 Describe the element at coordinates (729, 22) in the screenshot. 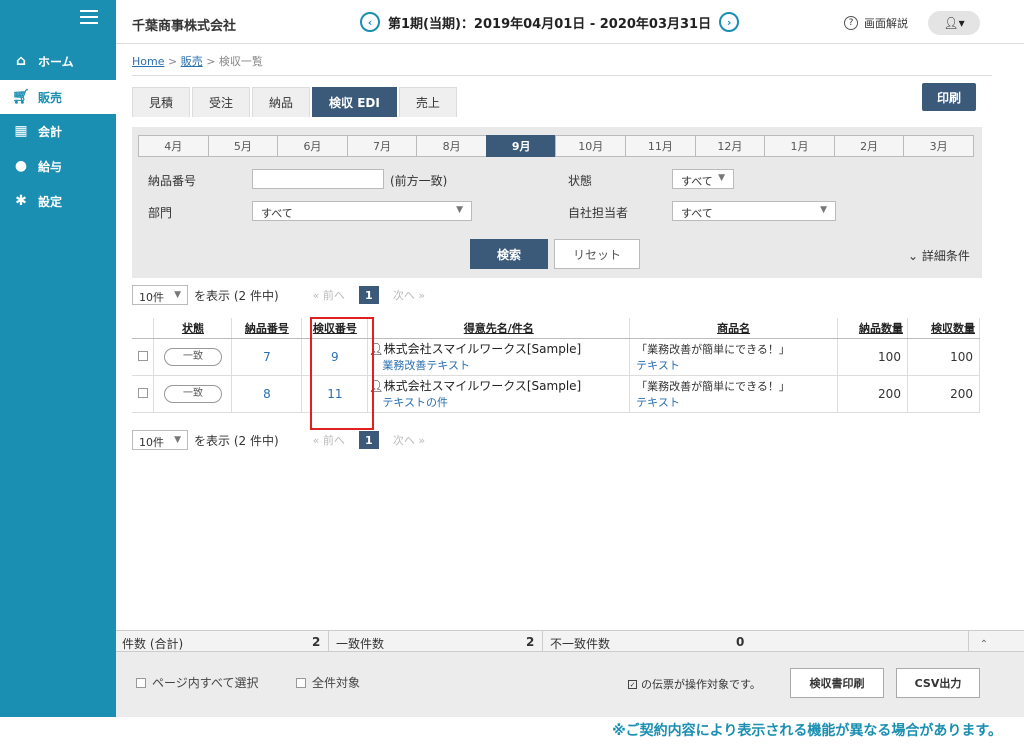

I see `next-period-button: ›` at that location.